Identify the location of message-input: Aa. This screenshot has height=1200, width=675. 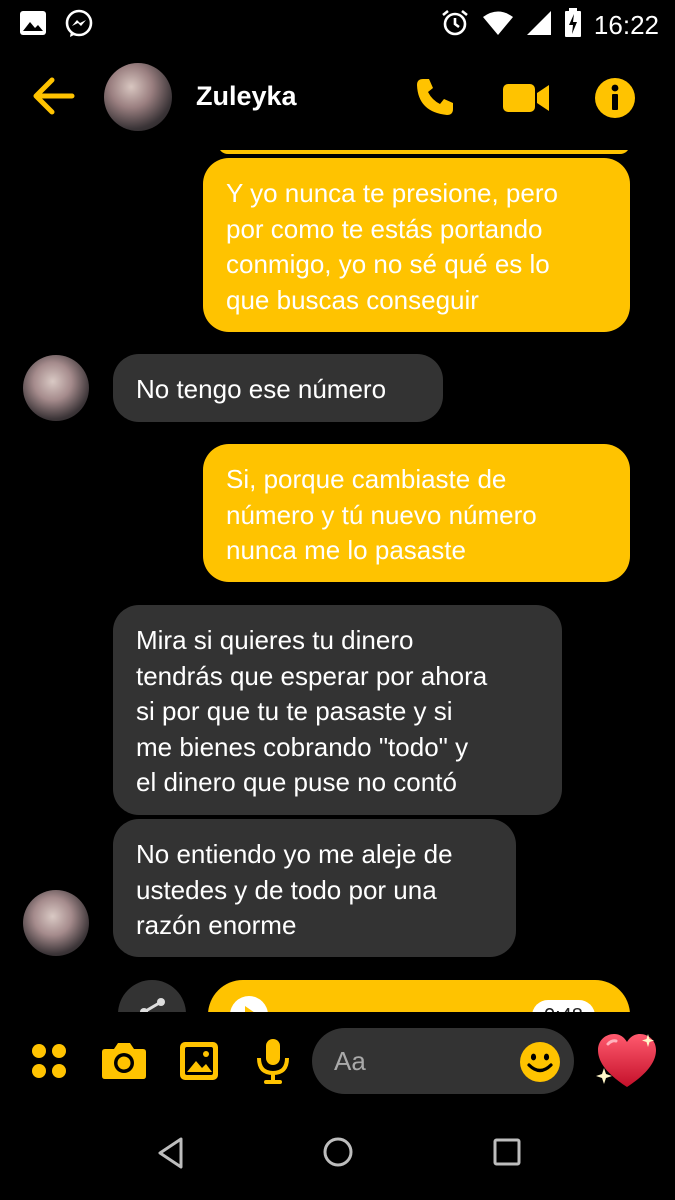
(443, 1061).